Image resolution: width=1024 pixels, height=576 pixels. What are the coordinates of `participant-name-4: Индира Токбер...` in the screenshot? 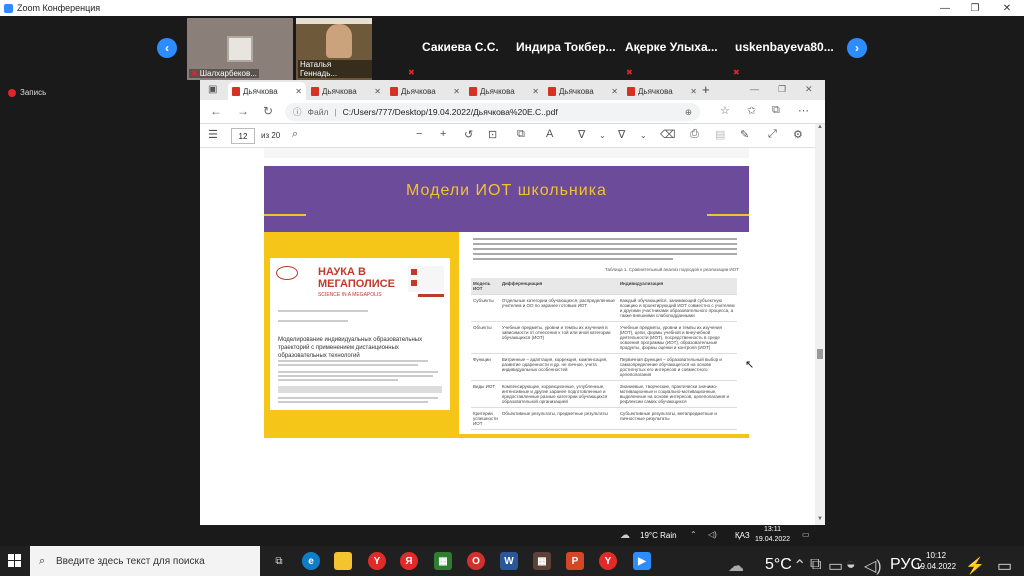 It's located at (566, 47).